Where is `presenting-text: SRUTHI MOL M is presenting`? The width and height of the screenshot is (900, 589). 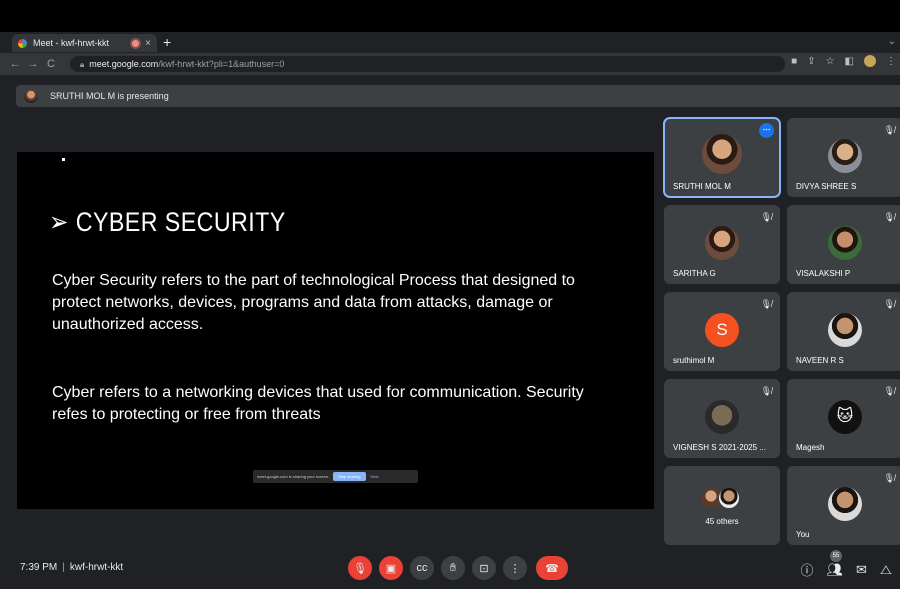 presenting-text: SRUTHI MOL M is presenting is located at coordinates (109, 96).